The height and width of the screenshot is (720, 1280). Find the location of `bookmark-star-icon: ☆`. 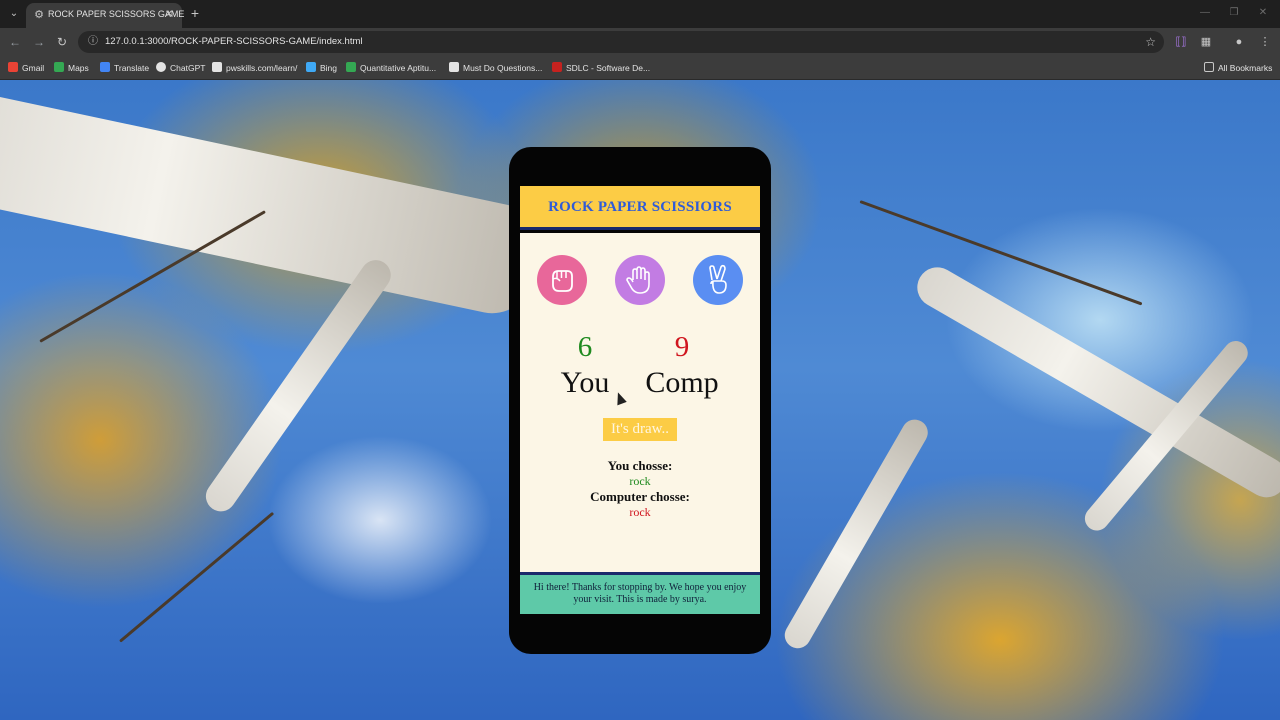

bookmark-star-icon: ☆ is located at coordinates (1150, 42).